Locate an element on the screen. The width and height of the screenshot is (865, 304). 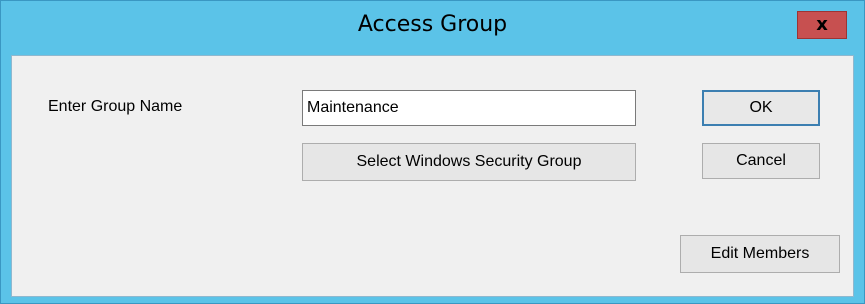
group-name-input is located at coordinates (469, 108).